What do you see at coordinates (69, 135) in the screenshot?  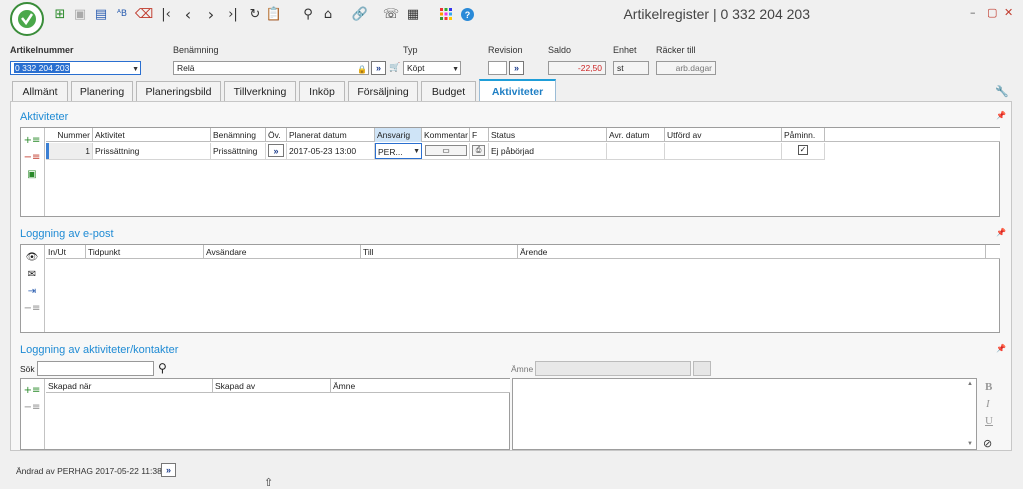 I see `col-nummer: Nummer` at bounding box center [69, 135].